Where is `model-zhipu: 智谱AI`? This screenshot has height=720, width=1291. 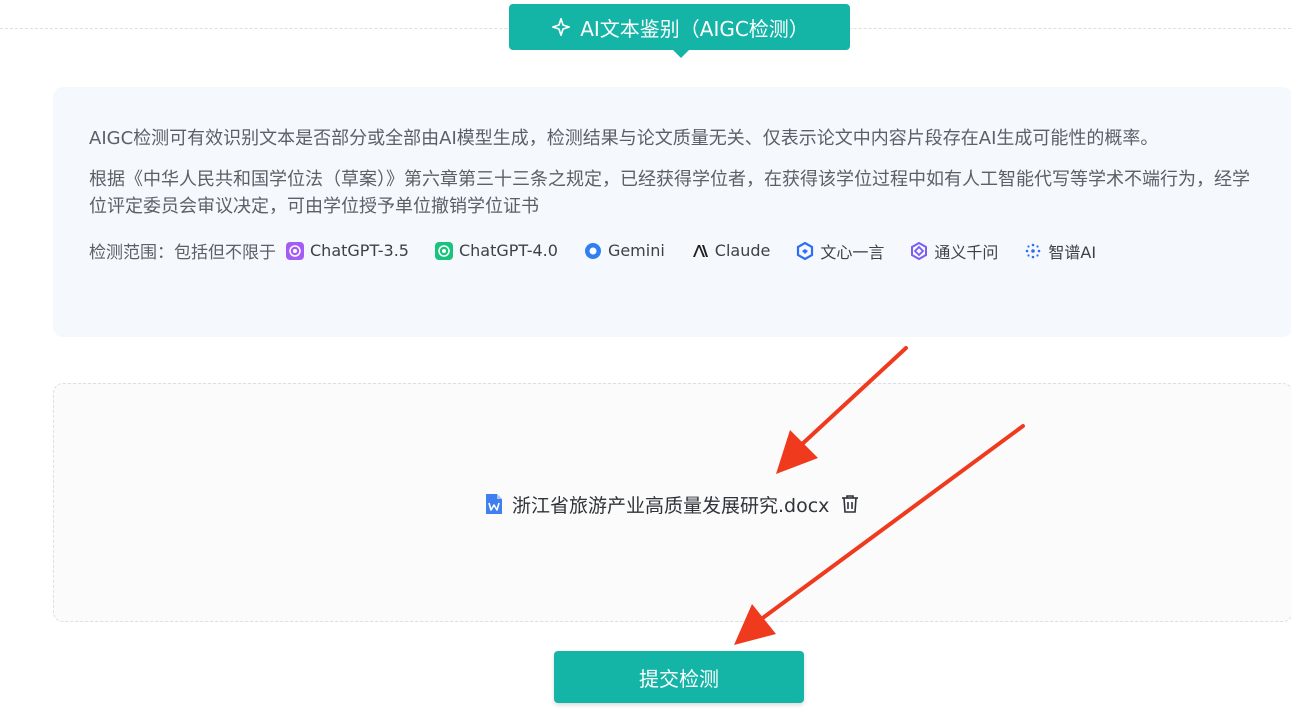 model-zhipu: 智谱AI is located at coordinates (1060, 251).